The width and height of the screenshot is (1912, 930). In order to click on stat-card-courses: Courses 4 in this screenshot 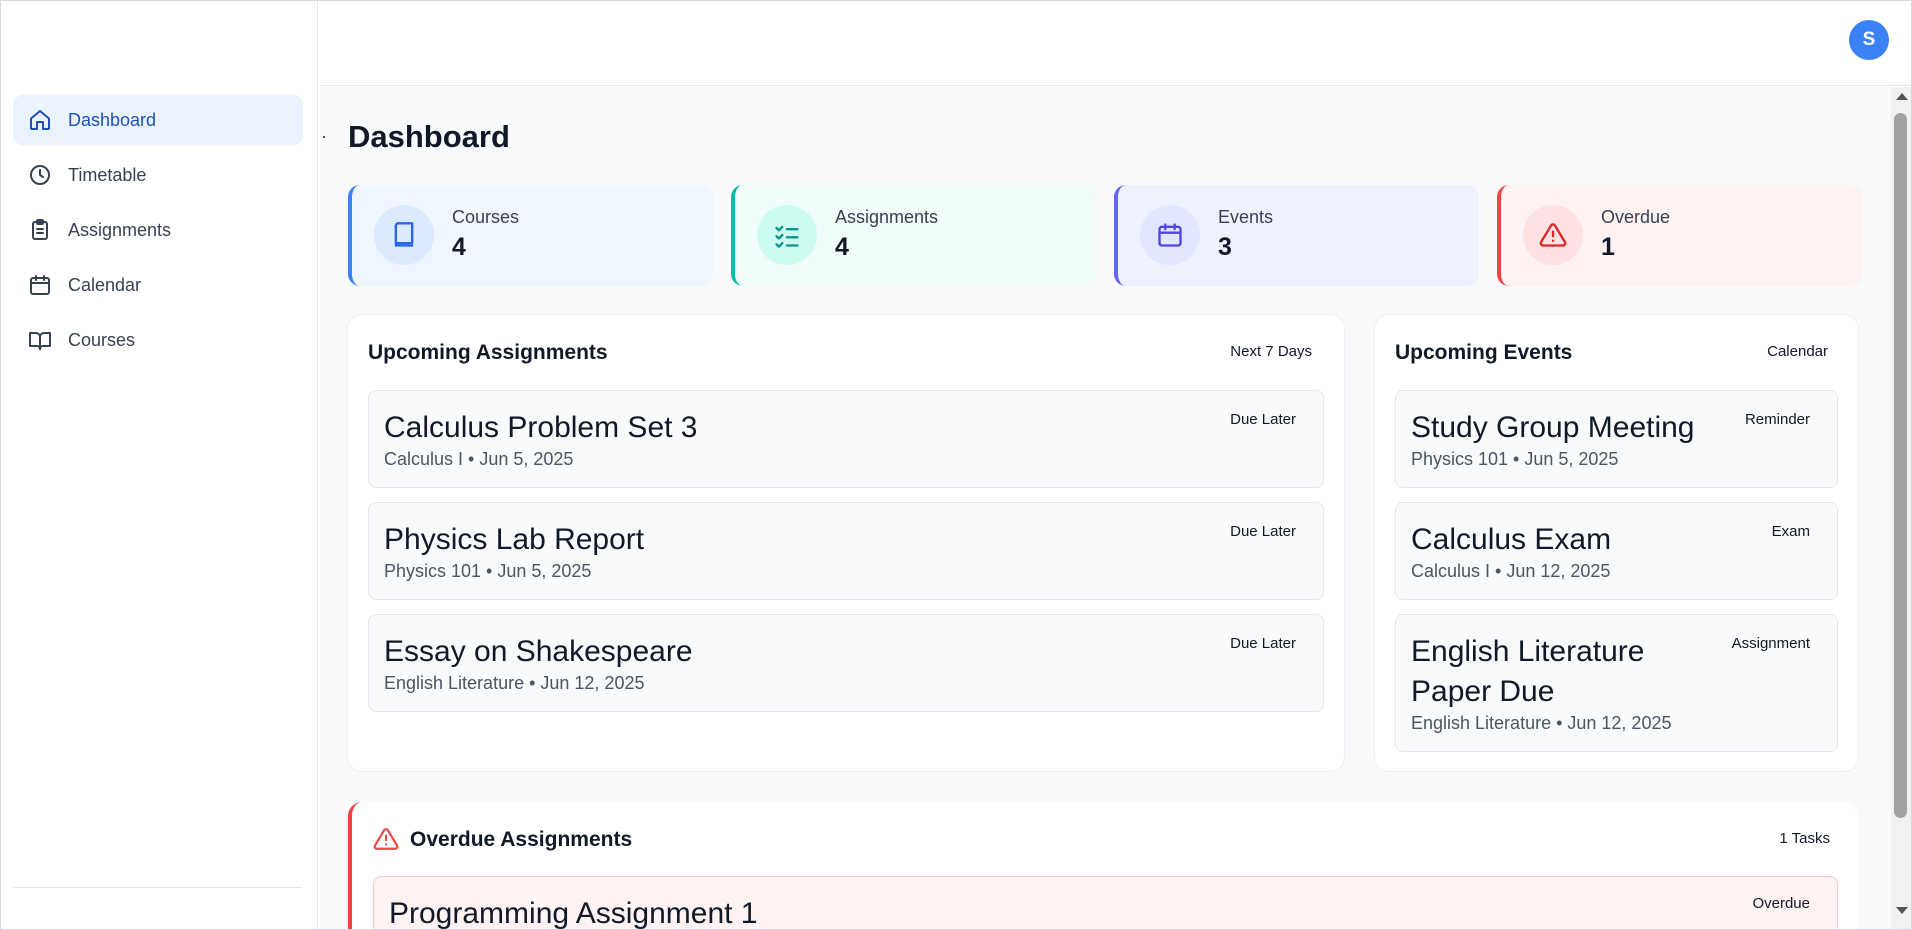, I will do `click(530, 235)`.